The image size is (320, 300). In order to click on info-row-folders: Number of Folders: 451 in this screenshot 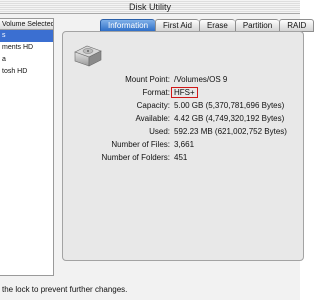, I will do `click(184, 158)`.